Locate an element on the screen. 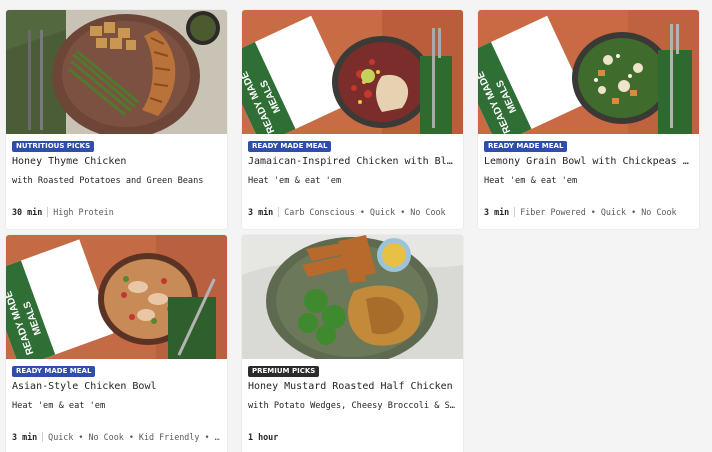  recipe-meta: 3 min Carb Conscious • Quick • No Cook is located at coordinates (352, 212).